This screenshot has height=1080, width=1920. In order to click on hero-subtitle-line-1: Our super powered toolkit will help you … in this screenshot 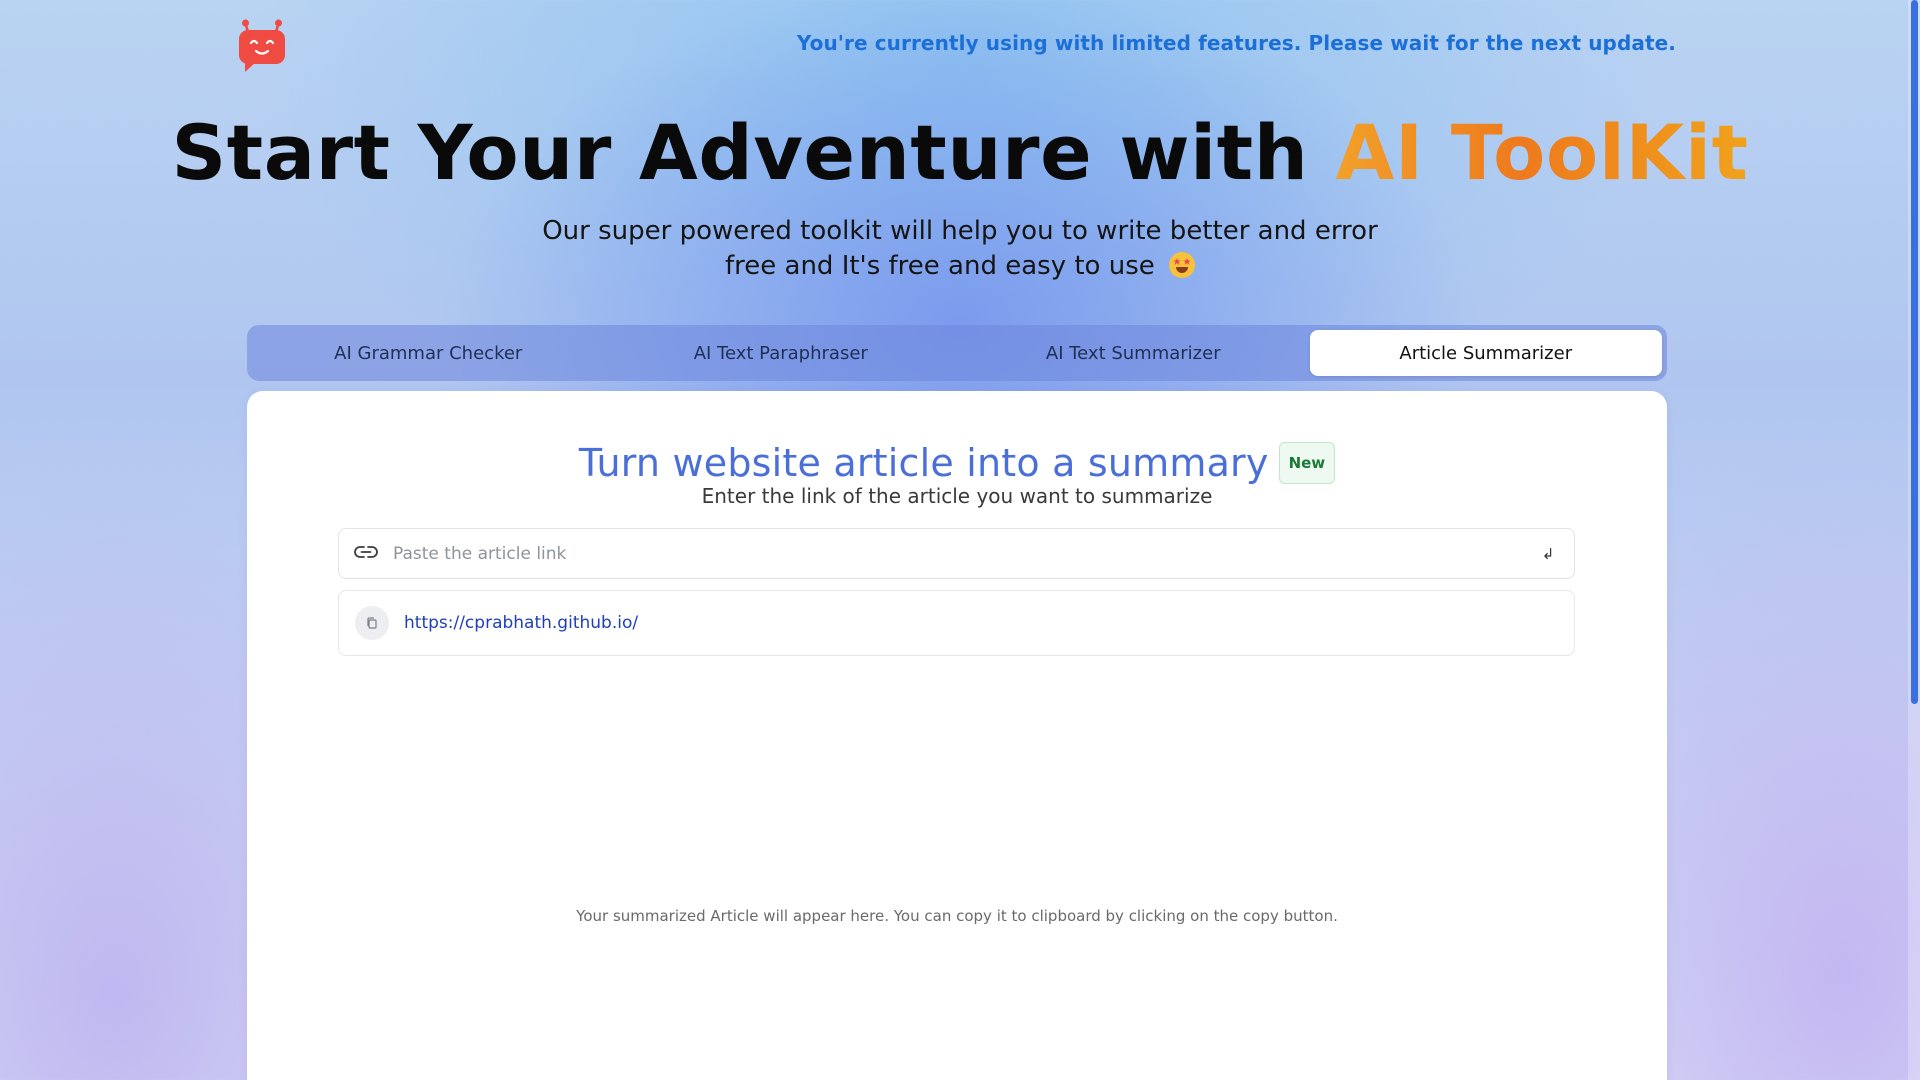, I will do `click(960, 231)`.